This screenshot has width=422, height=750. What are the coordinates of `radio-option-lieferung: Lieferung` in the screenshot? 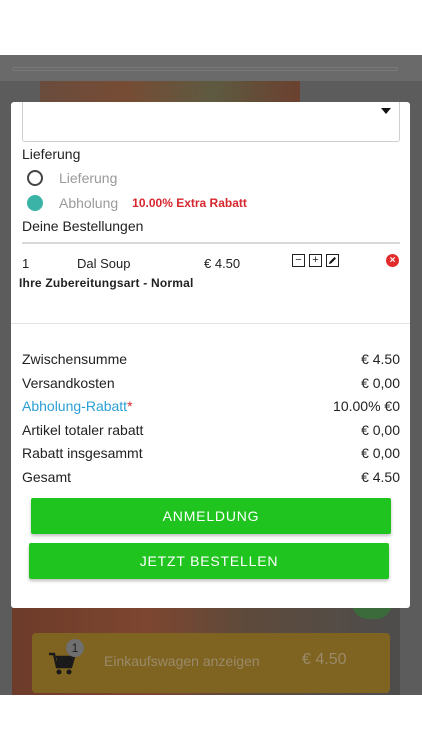 It's located at (72, 178).